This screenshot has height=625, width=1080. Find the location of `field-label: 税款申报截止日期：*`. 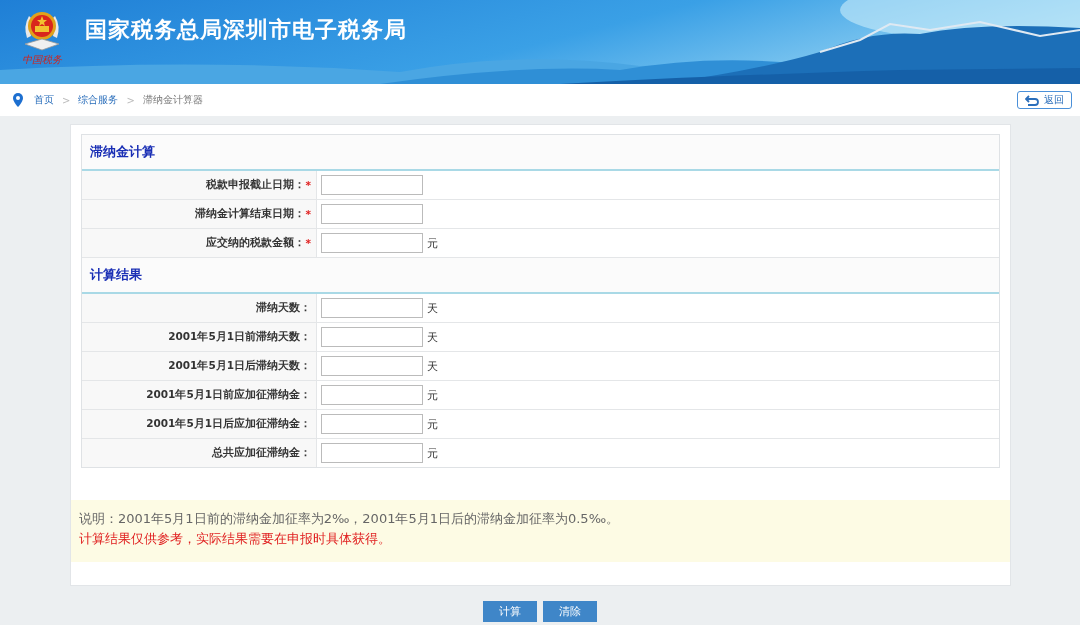

field-label: 税款申报截止日期：* is located at coordinates (199, 185).